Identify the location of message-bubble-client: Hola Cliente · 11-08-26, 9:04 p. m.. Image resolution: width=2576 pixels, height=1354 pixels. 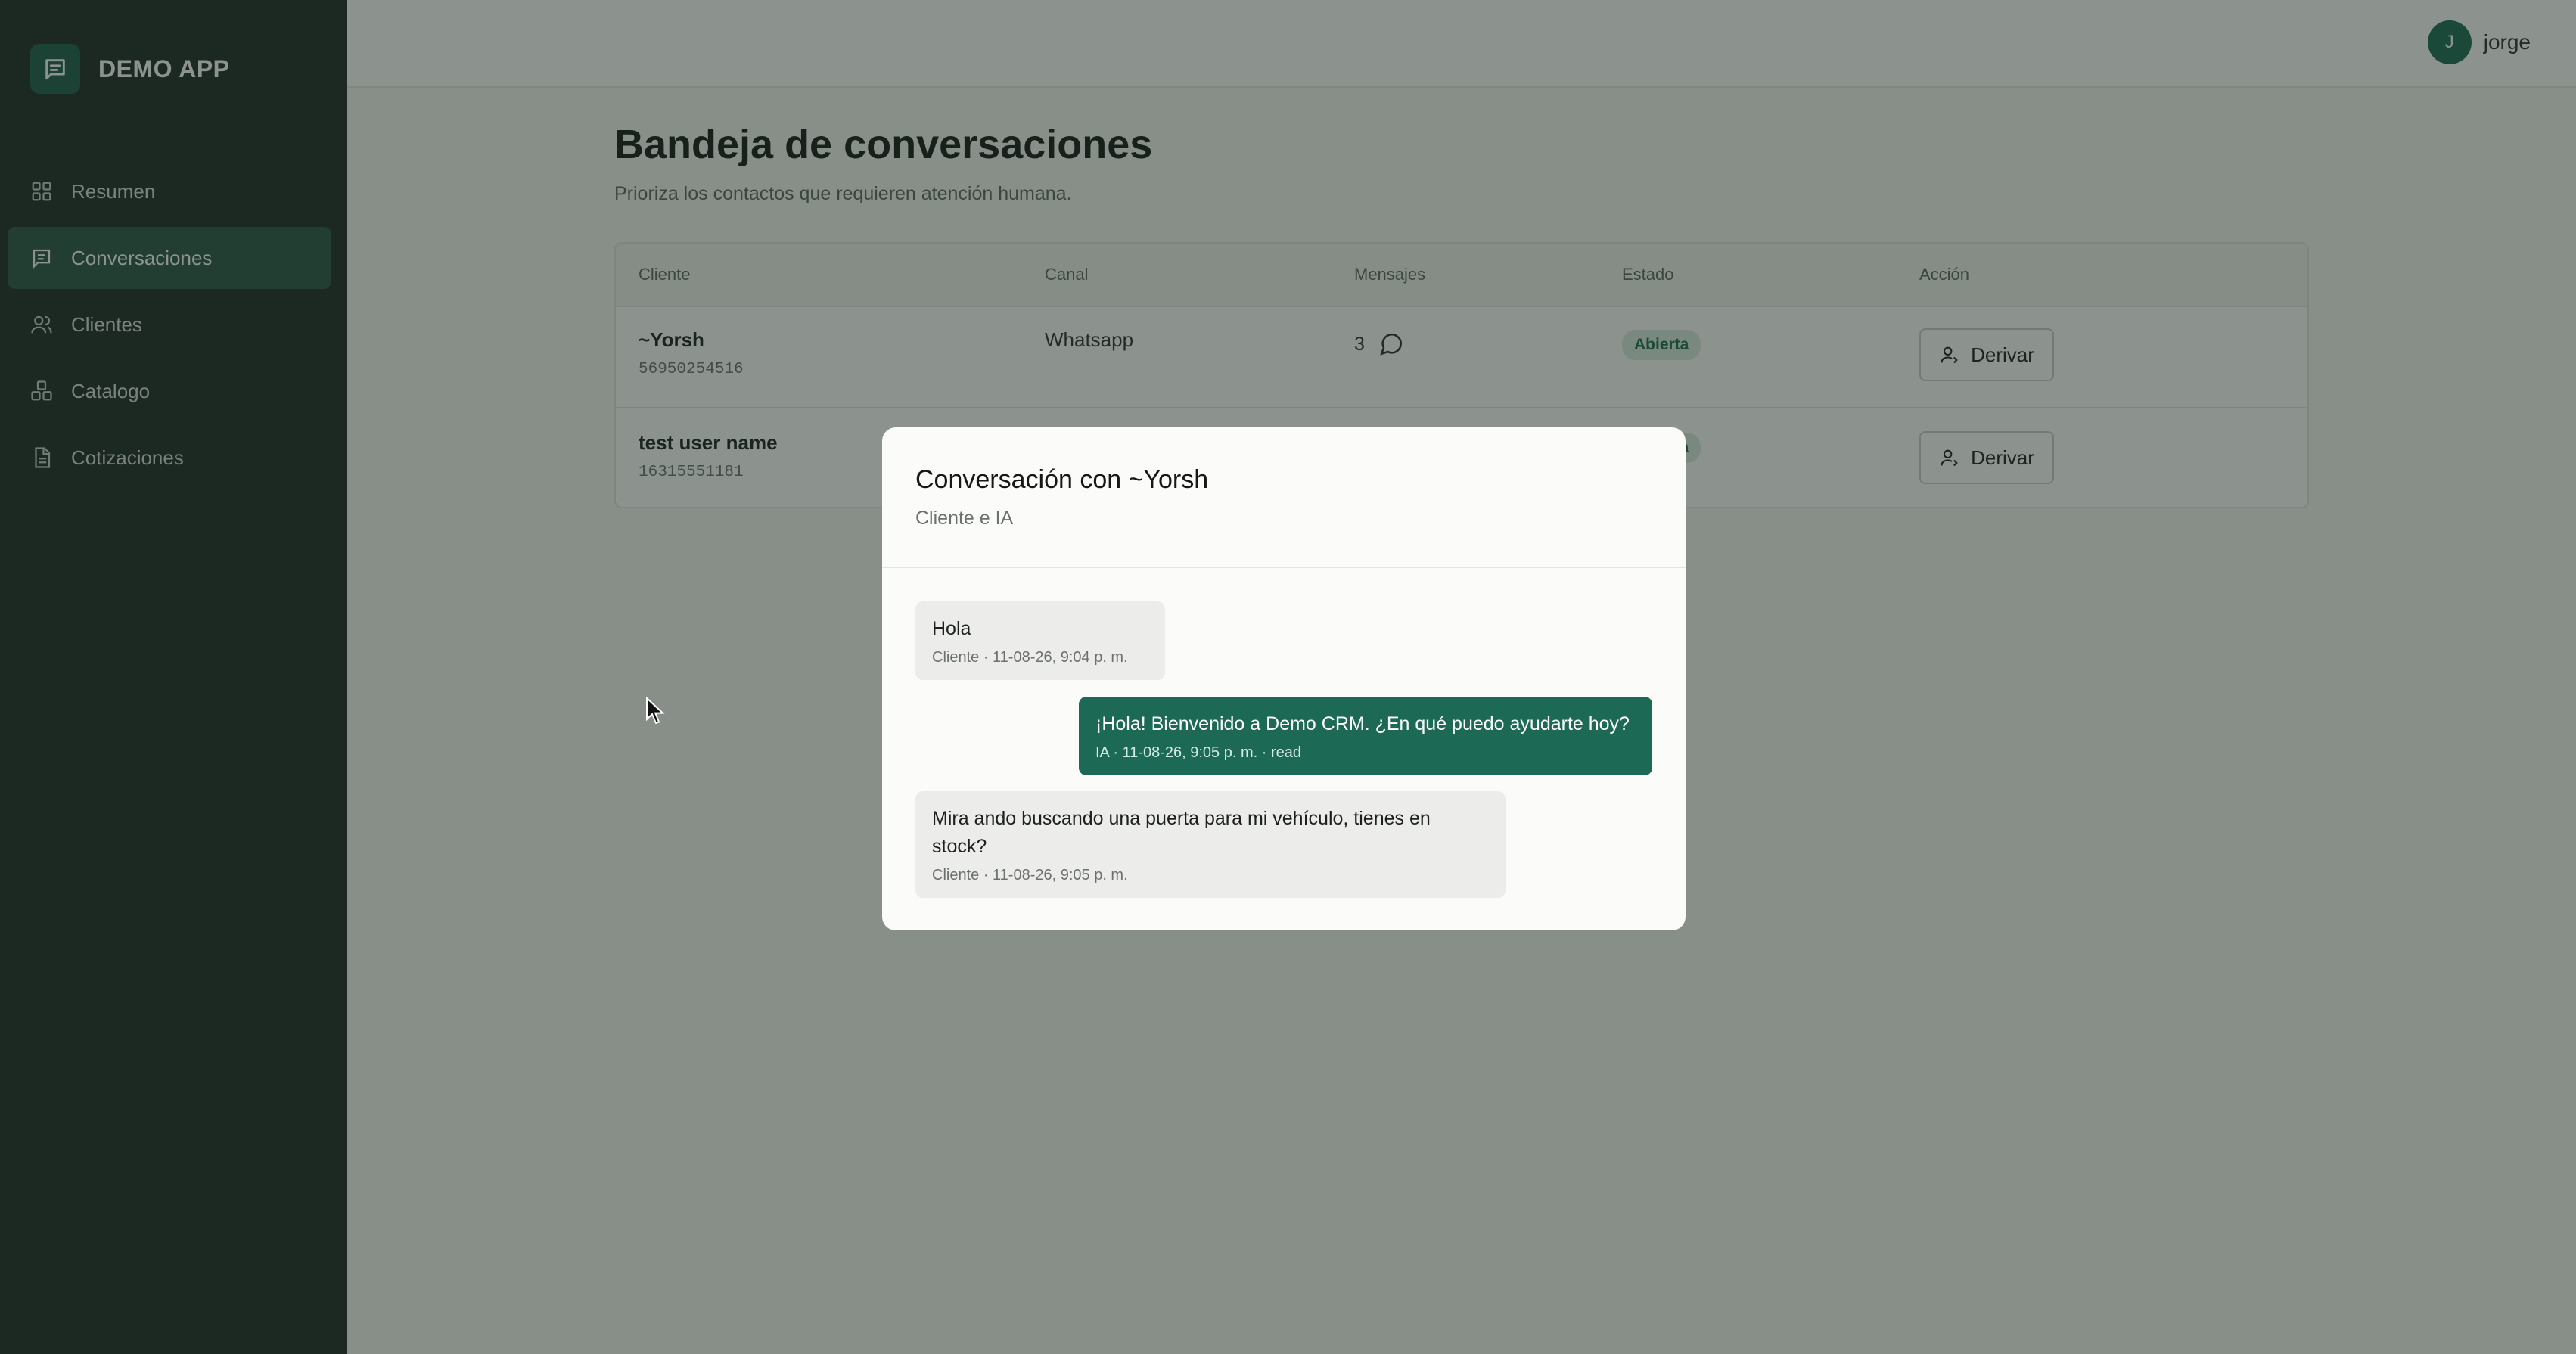
(1040, 640).